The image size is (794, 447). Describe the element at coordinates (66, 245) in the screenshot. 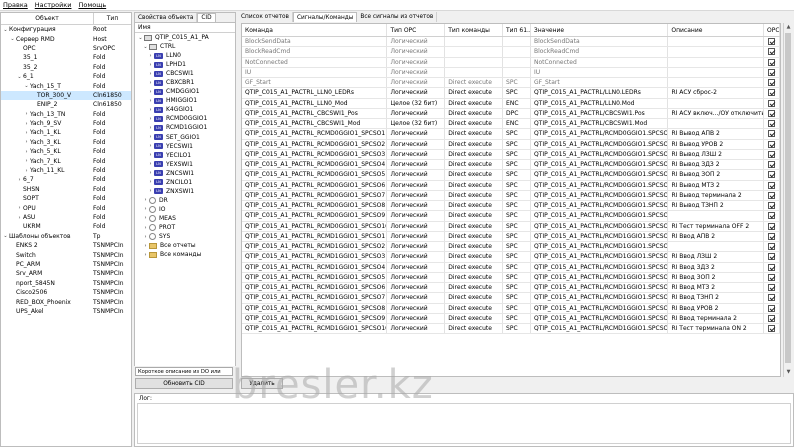

I see `tree-item: ENKS 2 TSNMPCIn` at that location.